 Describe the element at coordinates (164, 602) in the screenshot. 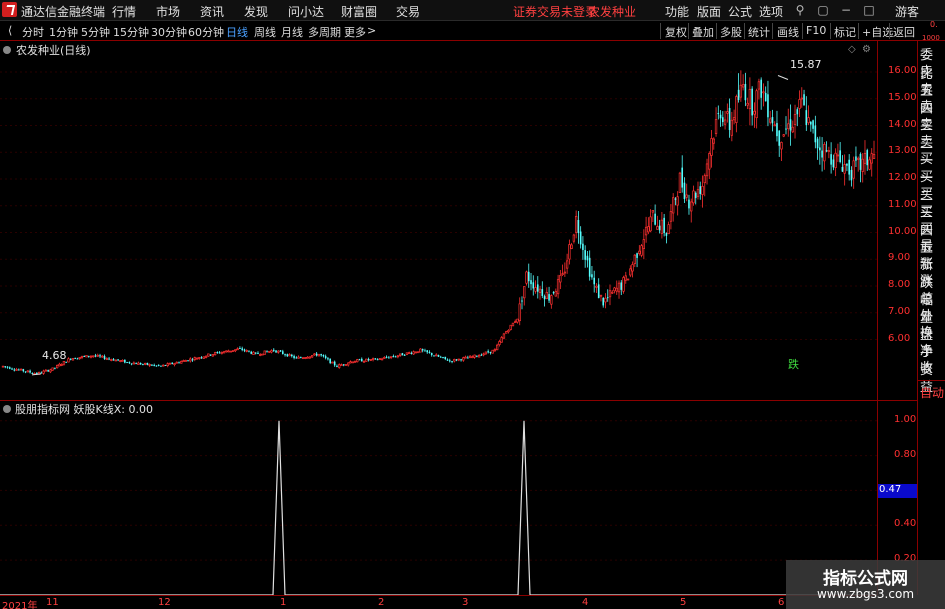

I see `date-label-dec: 12` at that location.